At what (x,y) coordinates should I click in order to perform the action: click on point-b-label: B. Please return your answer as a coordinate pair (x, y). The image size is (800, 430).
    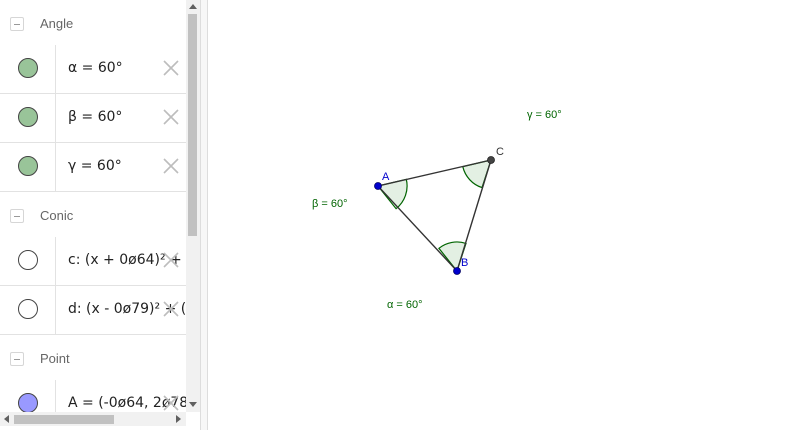
    Looking at the image, I should click on (464, 263).